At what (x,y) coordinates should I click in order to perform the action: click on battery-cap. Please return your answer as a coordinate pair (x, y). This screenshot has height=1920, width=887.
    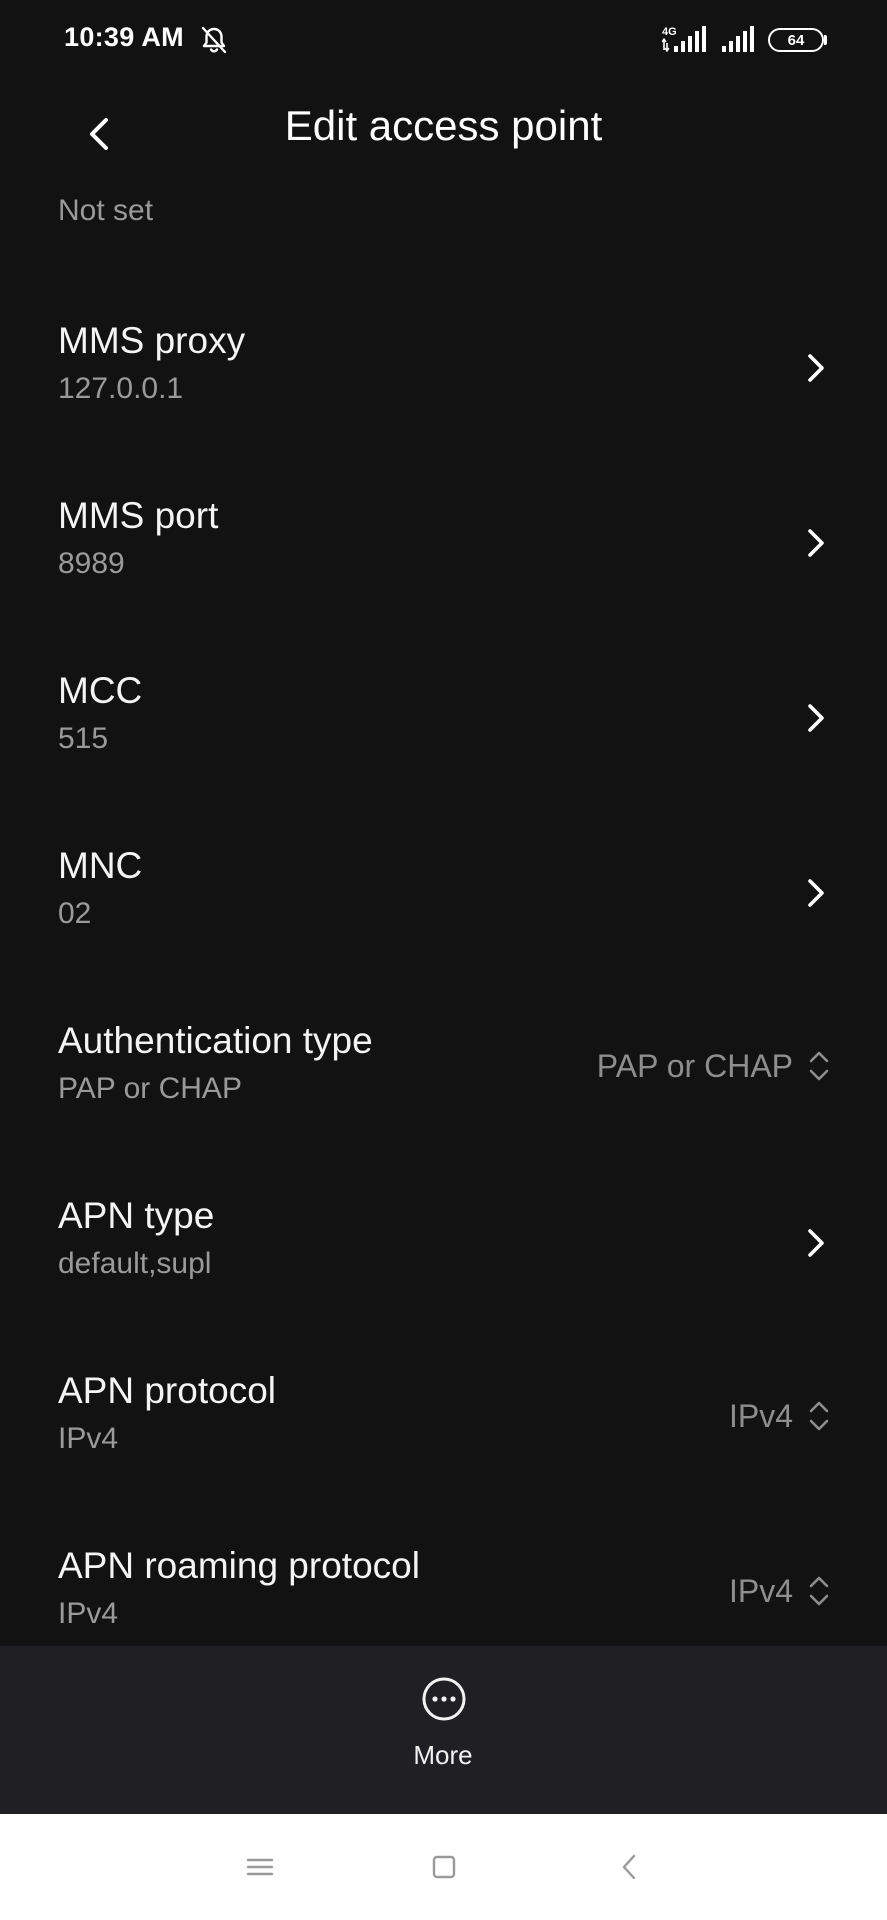
    Looking at the image, I should click on (825, 40).